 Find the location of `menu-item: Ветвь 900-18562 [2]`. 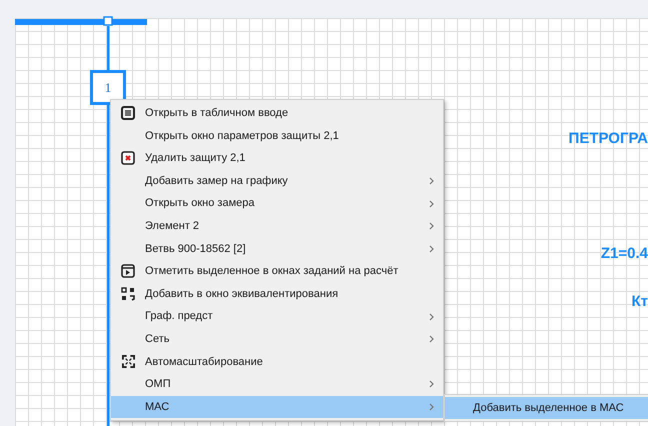

menu-item: Ветвь 900-18562 [2] is located at coordinates (277, 249).